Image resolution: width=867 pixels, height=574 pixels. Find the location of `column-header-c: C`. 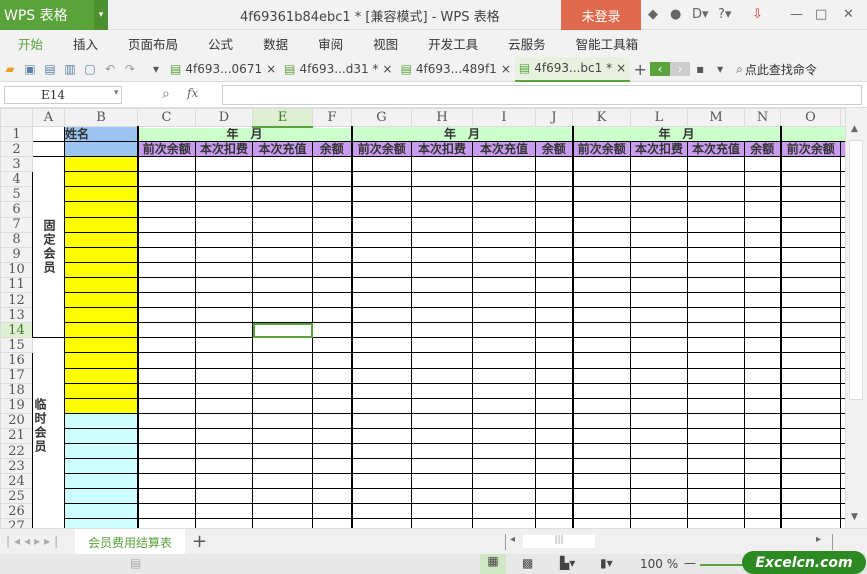

column-header-c: C is located at coordinates (166, 117).